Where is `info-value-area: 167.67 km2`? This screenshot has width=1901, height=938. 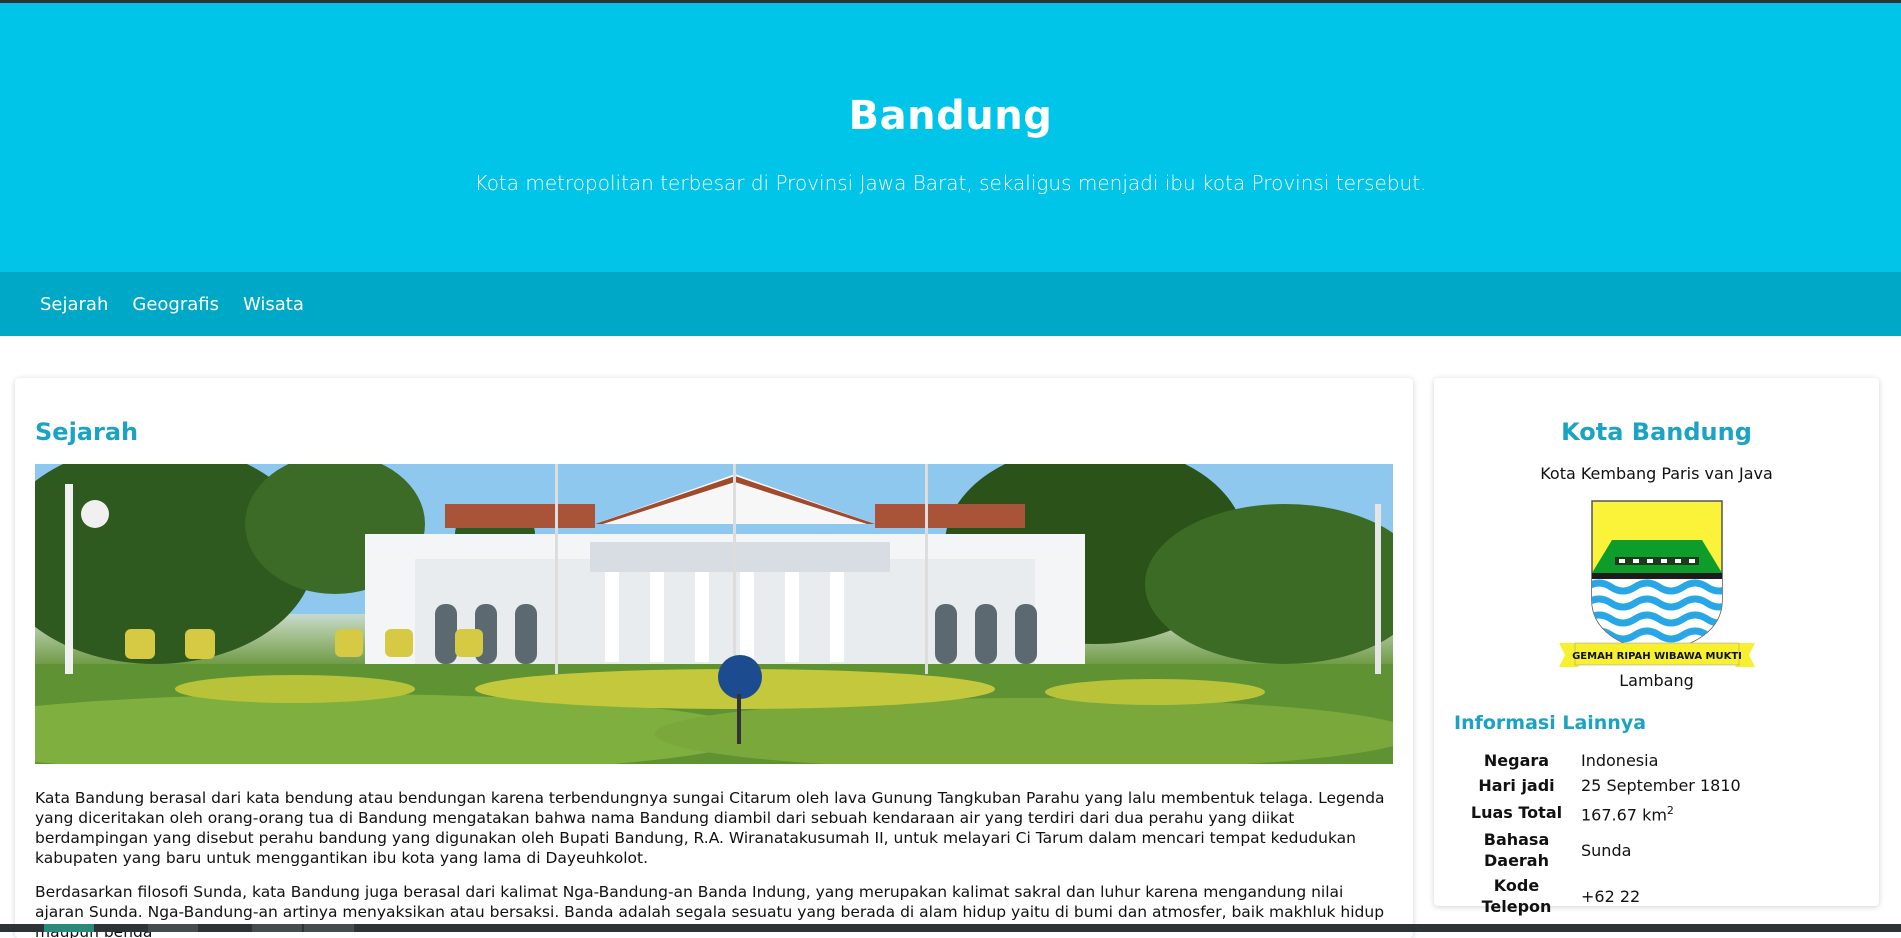
info-value-area: 167.67 km2 is located at coordinates (1662, 812).